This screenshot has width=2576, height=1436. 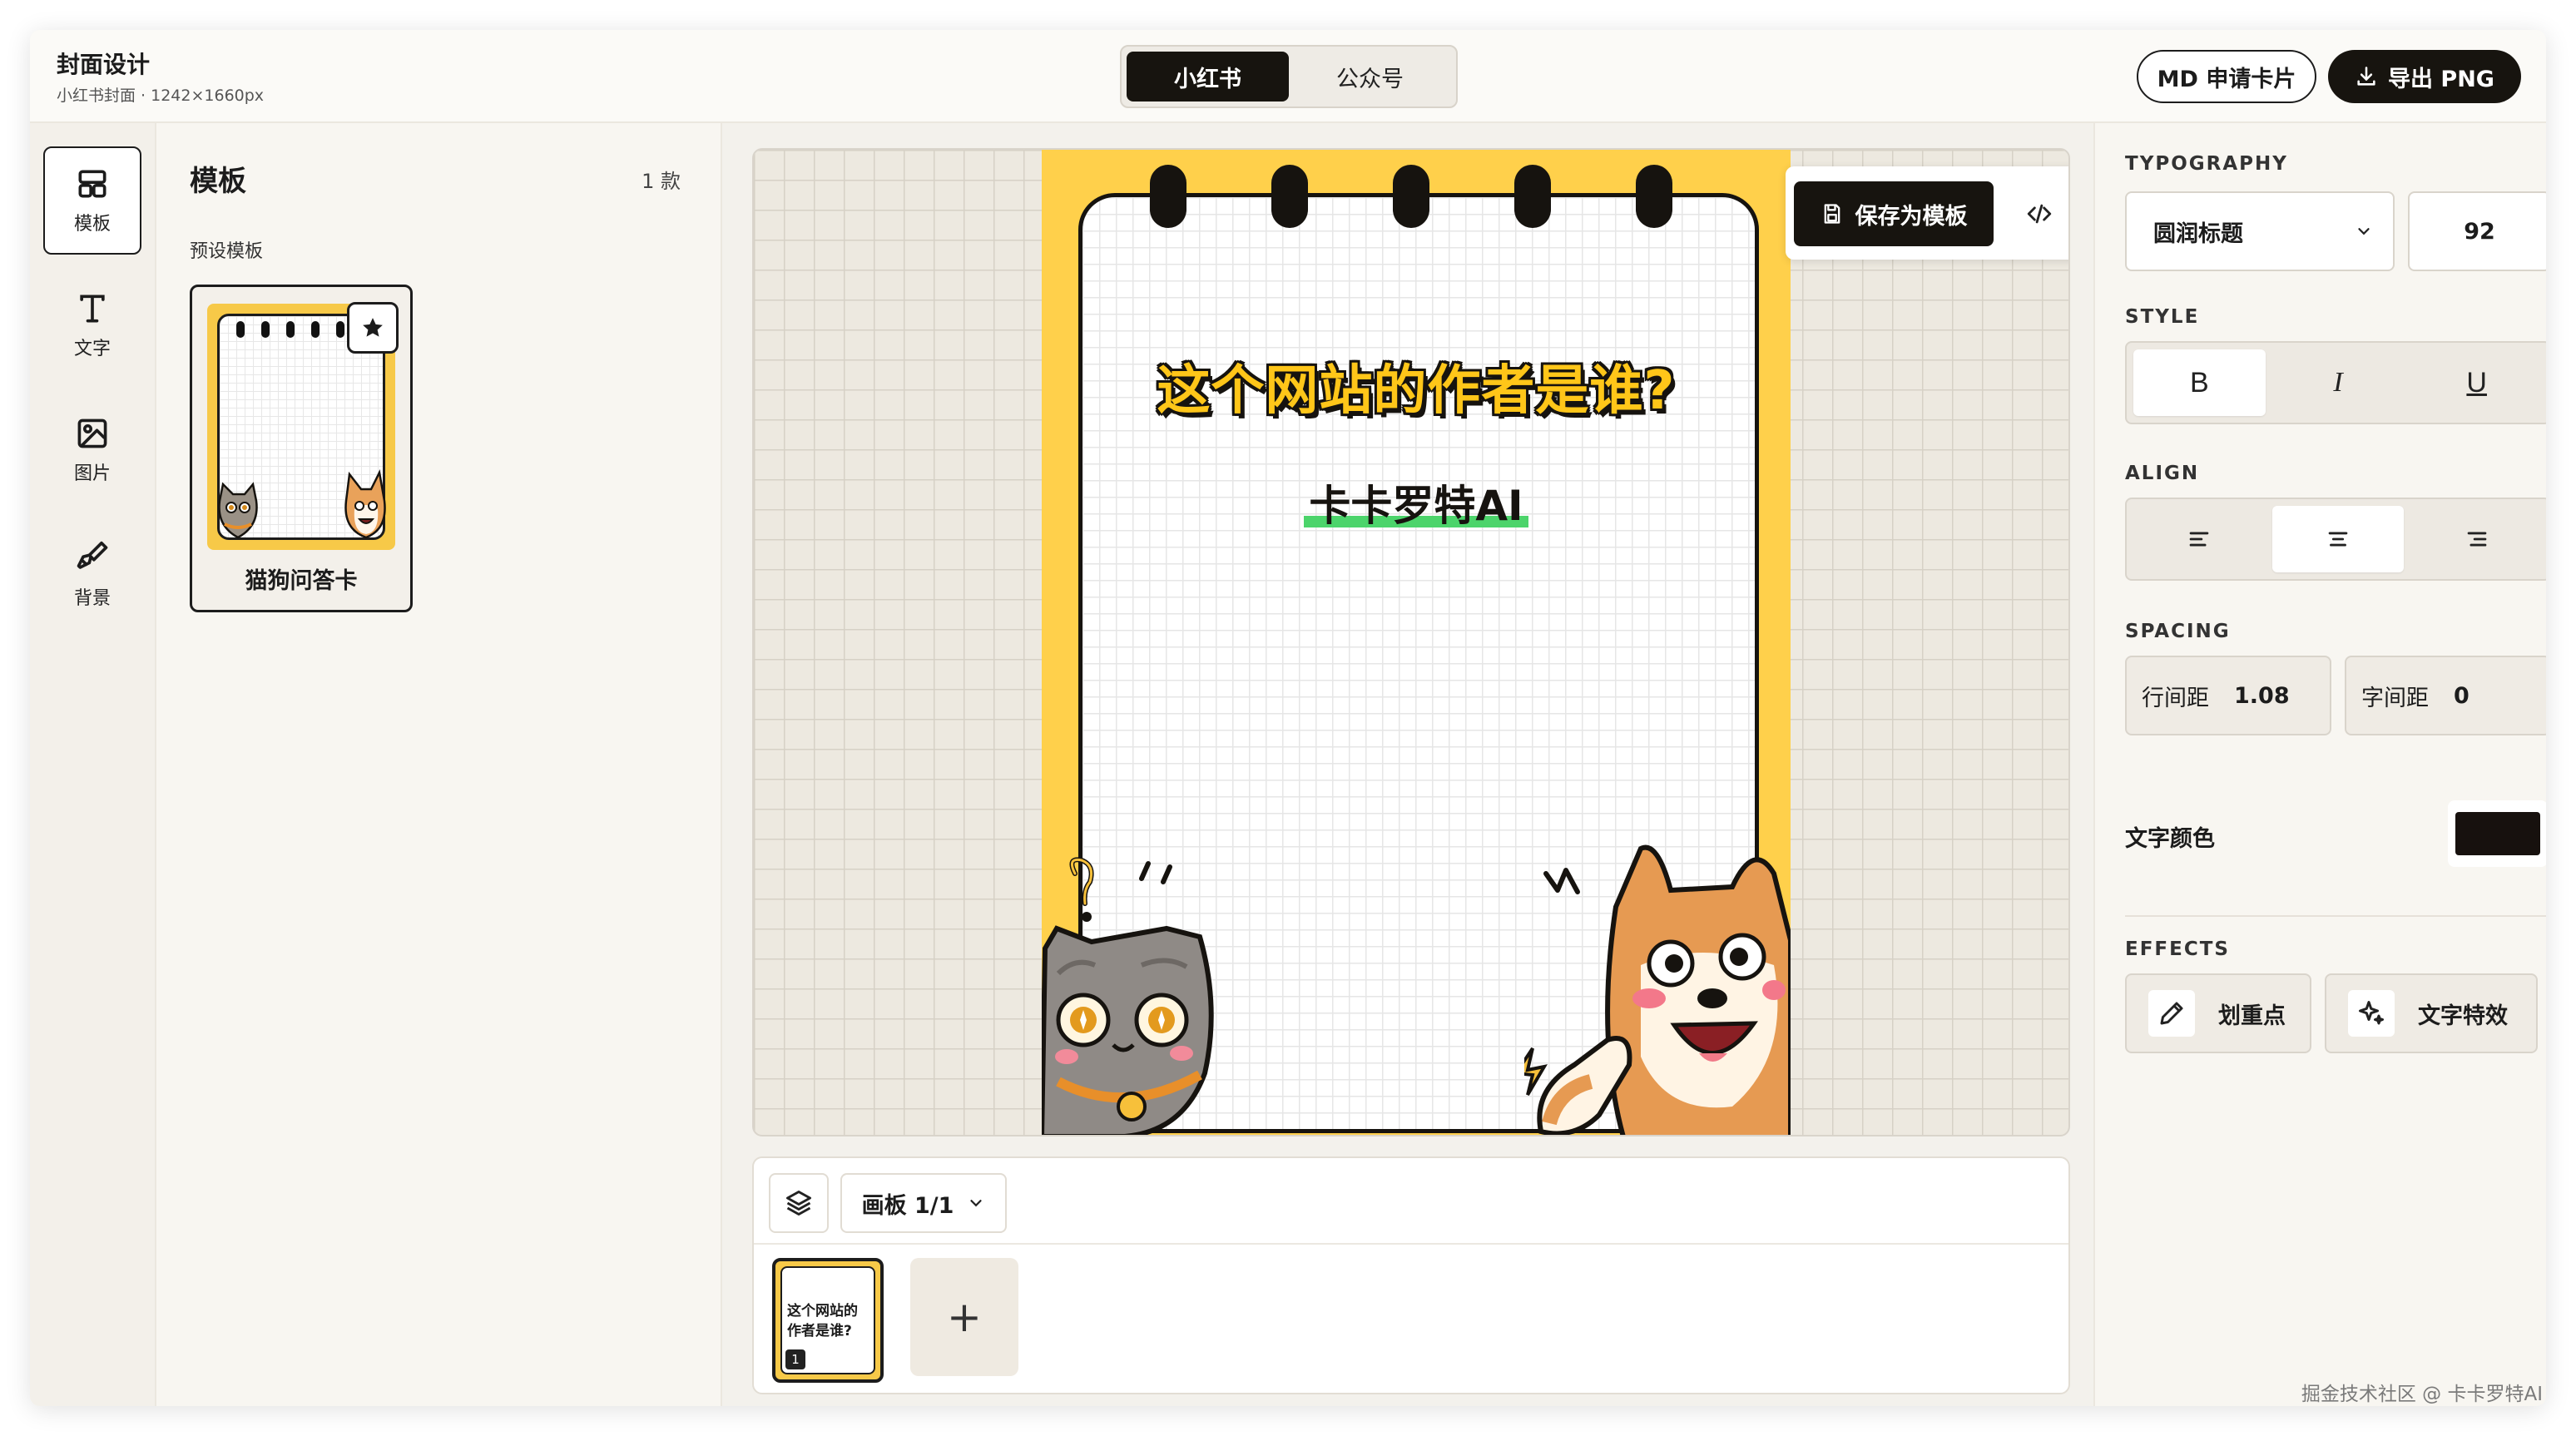 I want to click on letter-spacing-label: 字间距, so click(x=2395, y=698).